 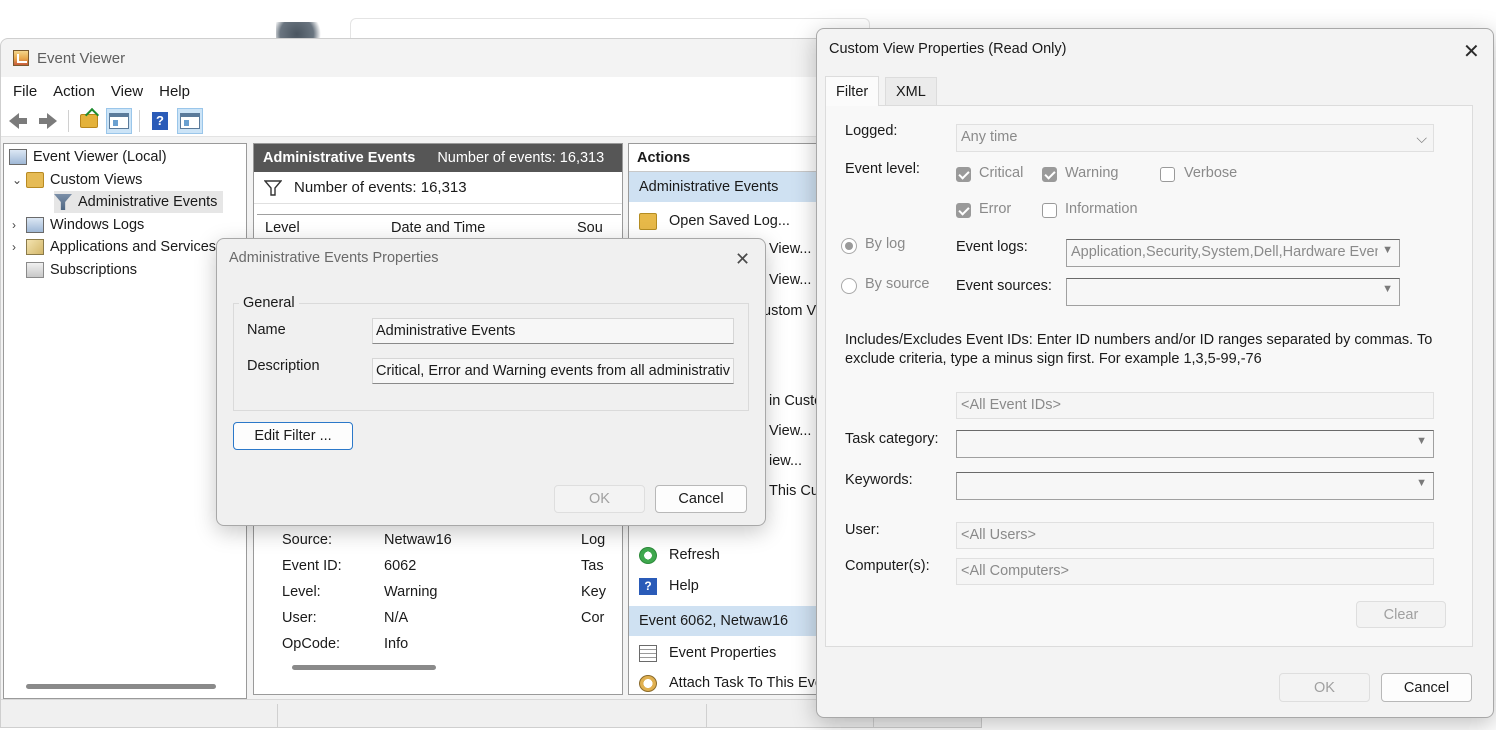 I want to click on event-sources-dropdown: ▼, so click(x=1233, y=292).